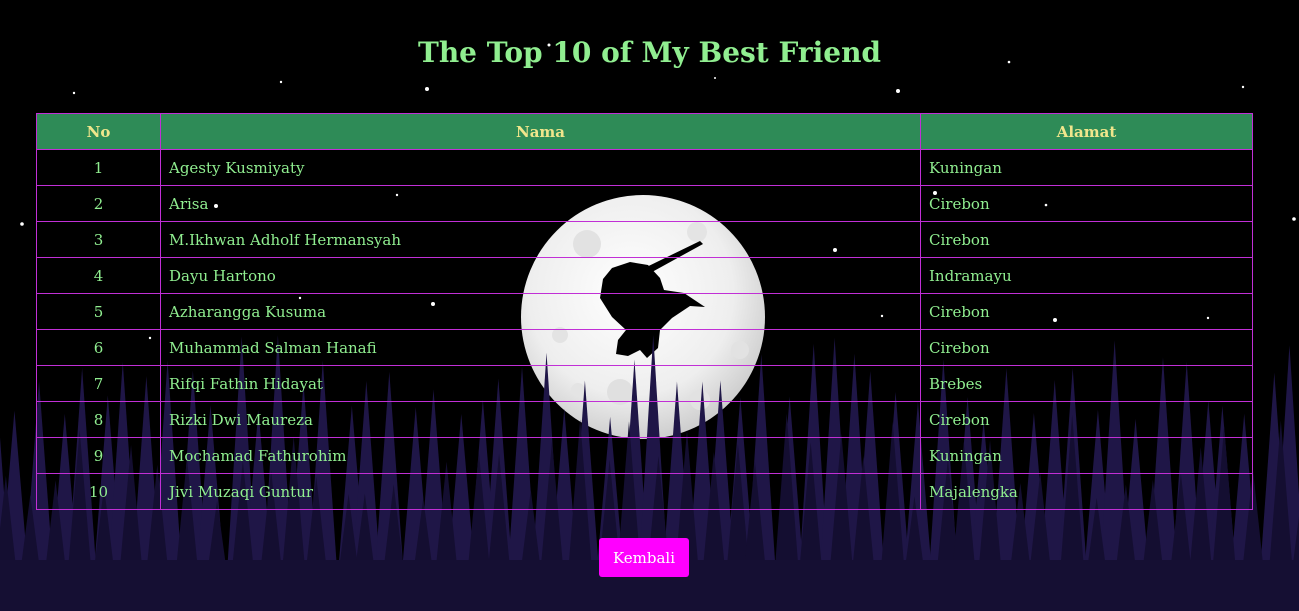 The image size is (1299, 611). Describe the element at coordinates (540, 275) in the screenshot. I see `cell-nama: Dayu Hartono` at that location.